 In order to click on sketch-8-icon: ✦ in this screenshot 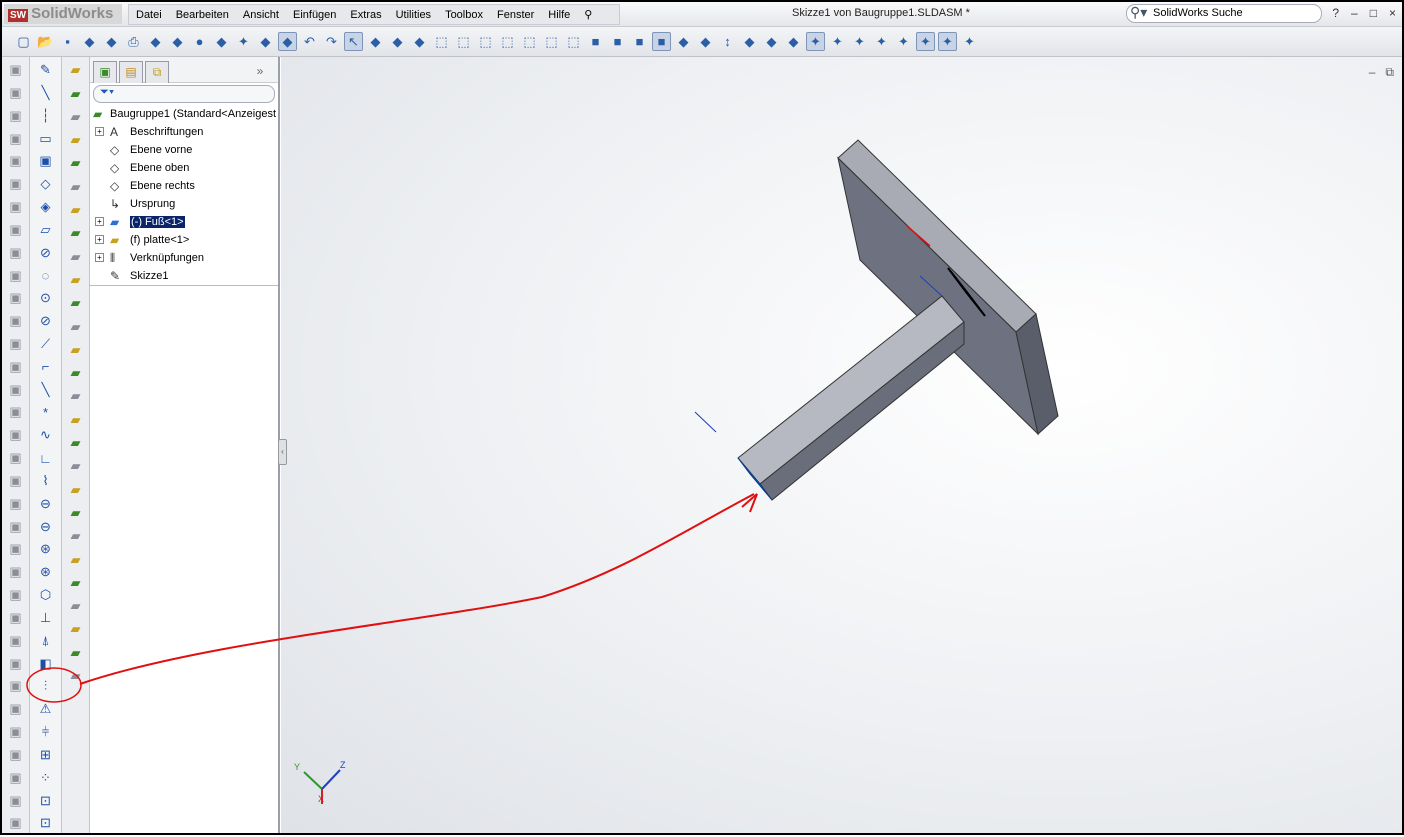, I will do `click(969, 41)`.